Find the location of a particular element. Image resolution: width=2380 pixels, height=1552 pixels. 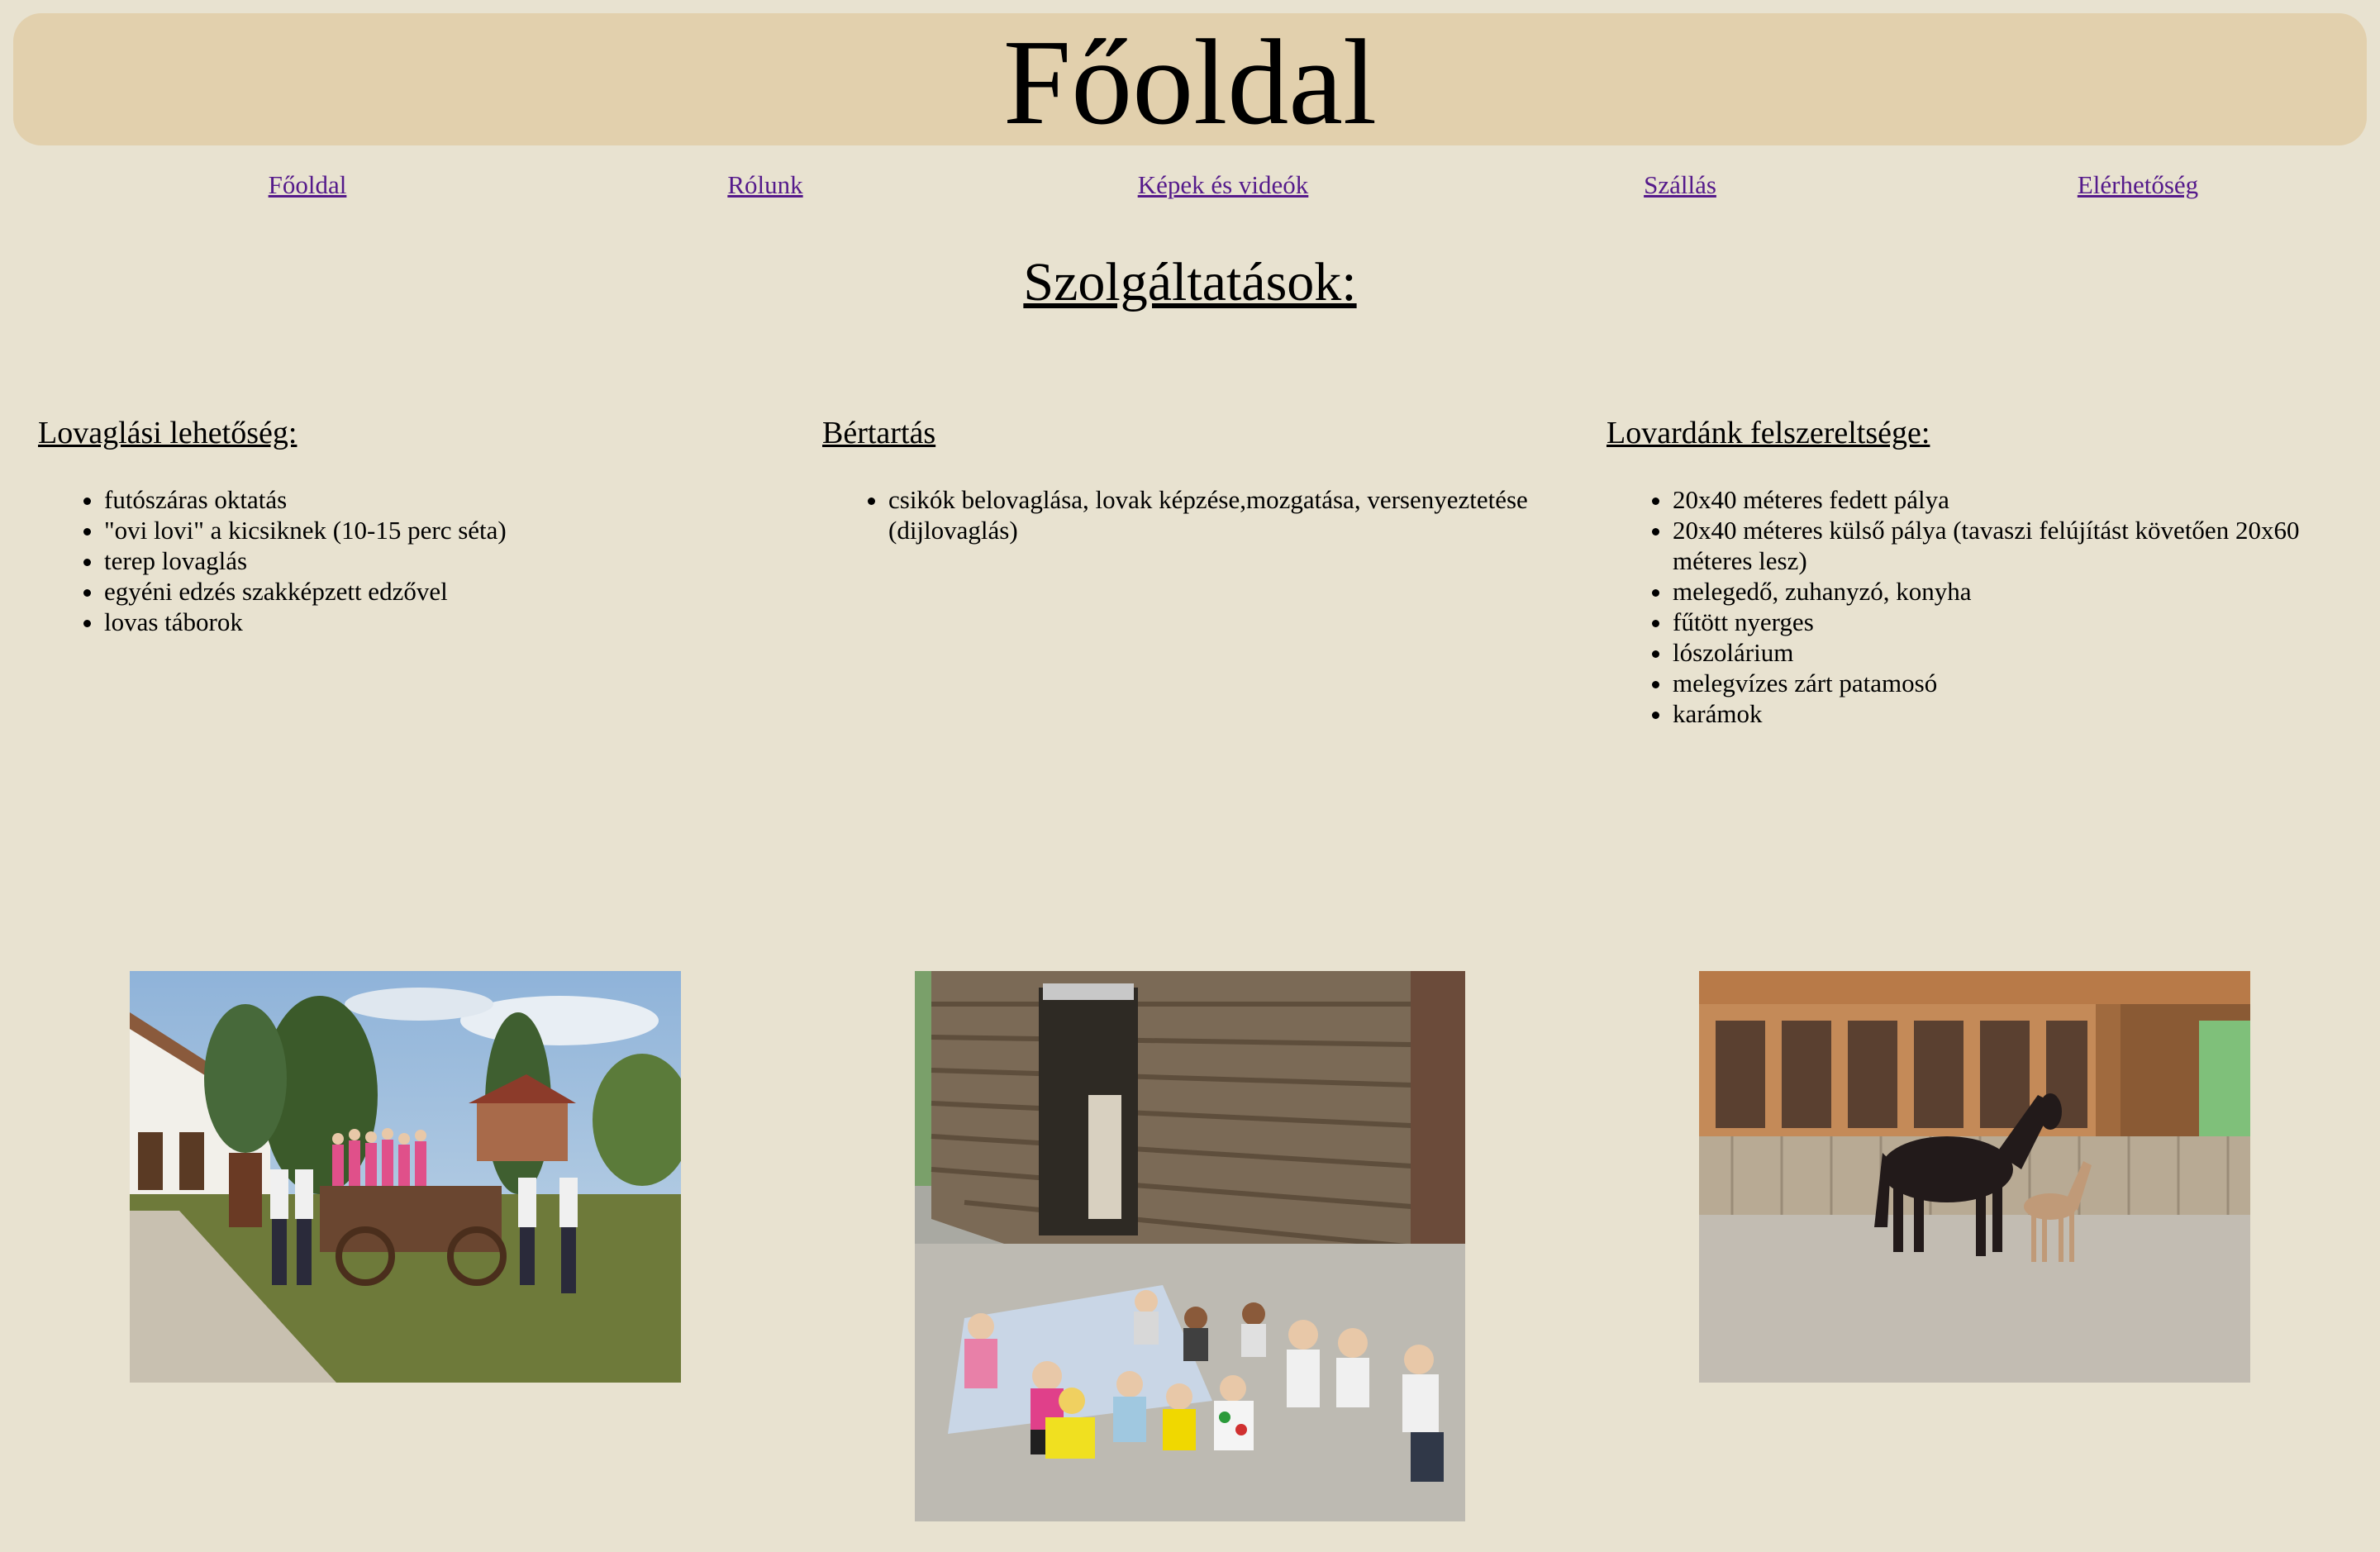

photo-children-by-barn is located at coordinates (1190, 1246).